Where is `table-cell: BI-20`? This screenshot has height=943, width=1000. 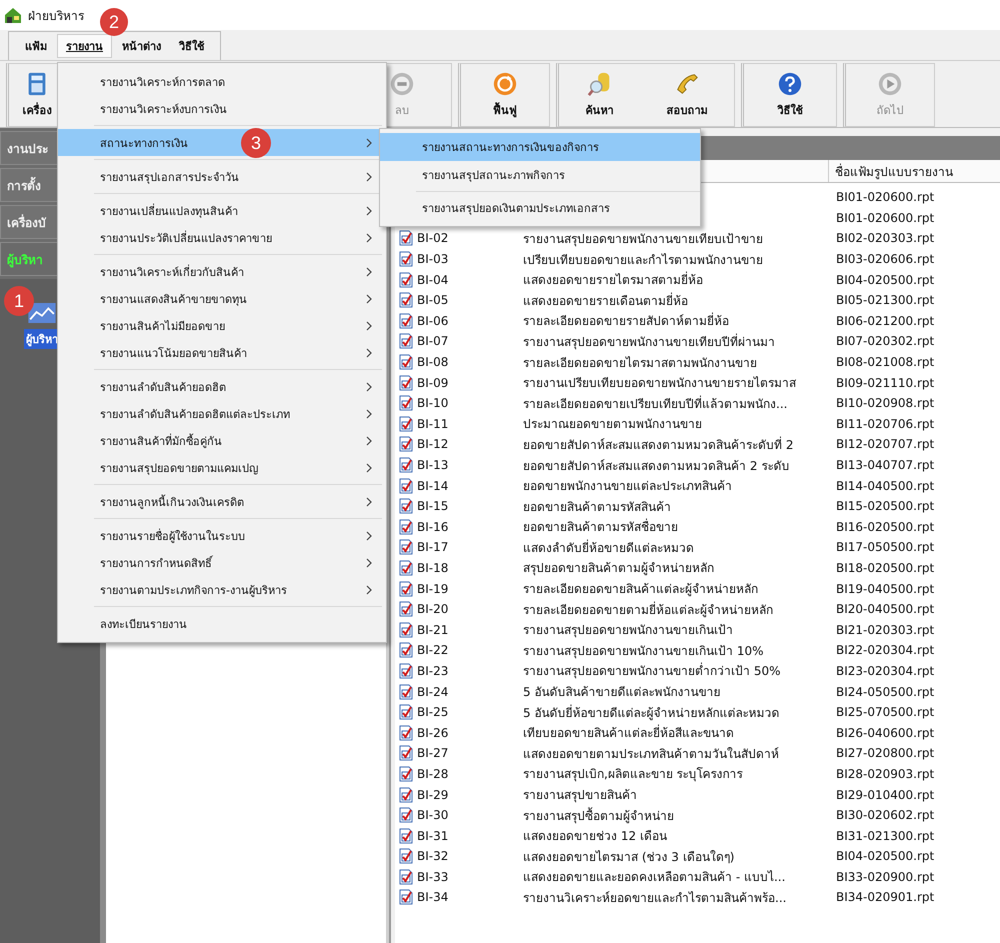 table-cell: BI-20 is located at coordinates (432, 609).